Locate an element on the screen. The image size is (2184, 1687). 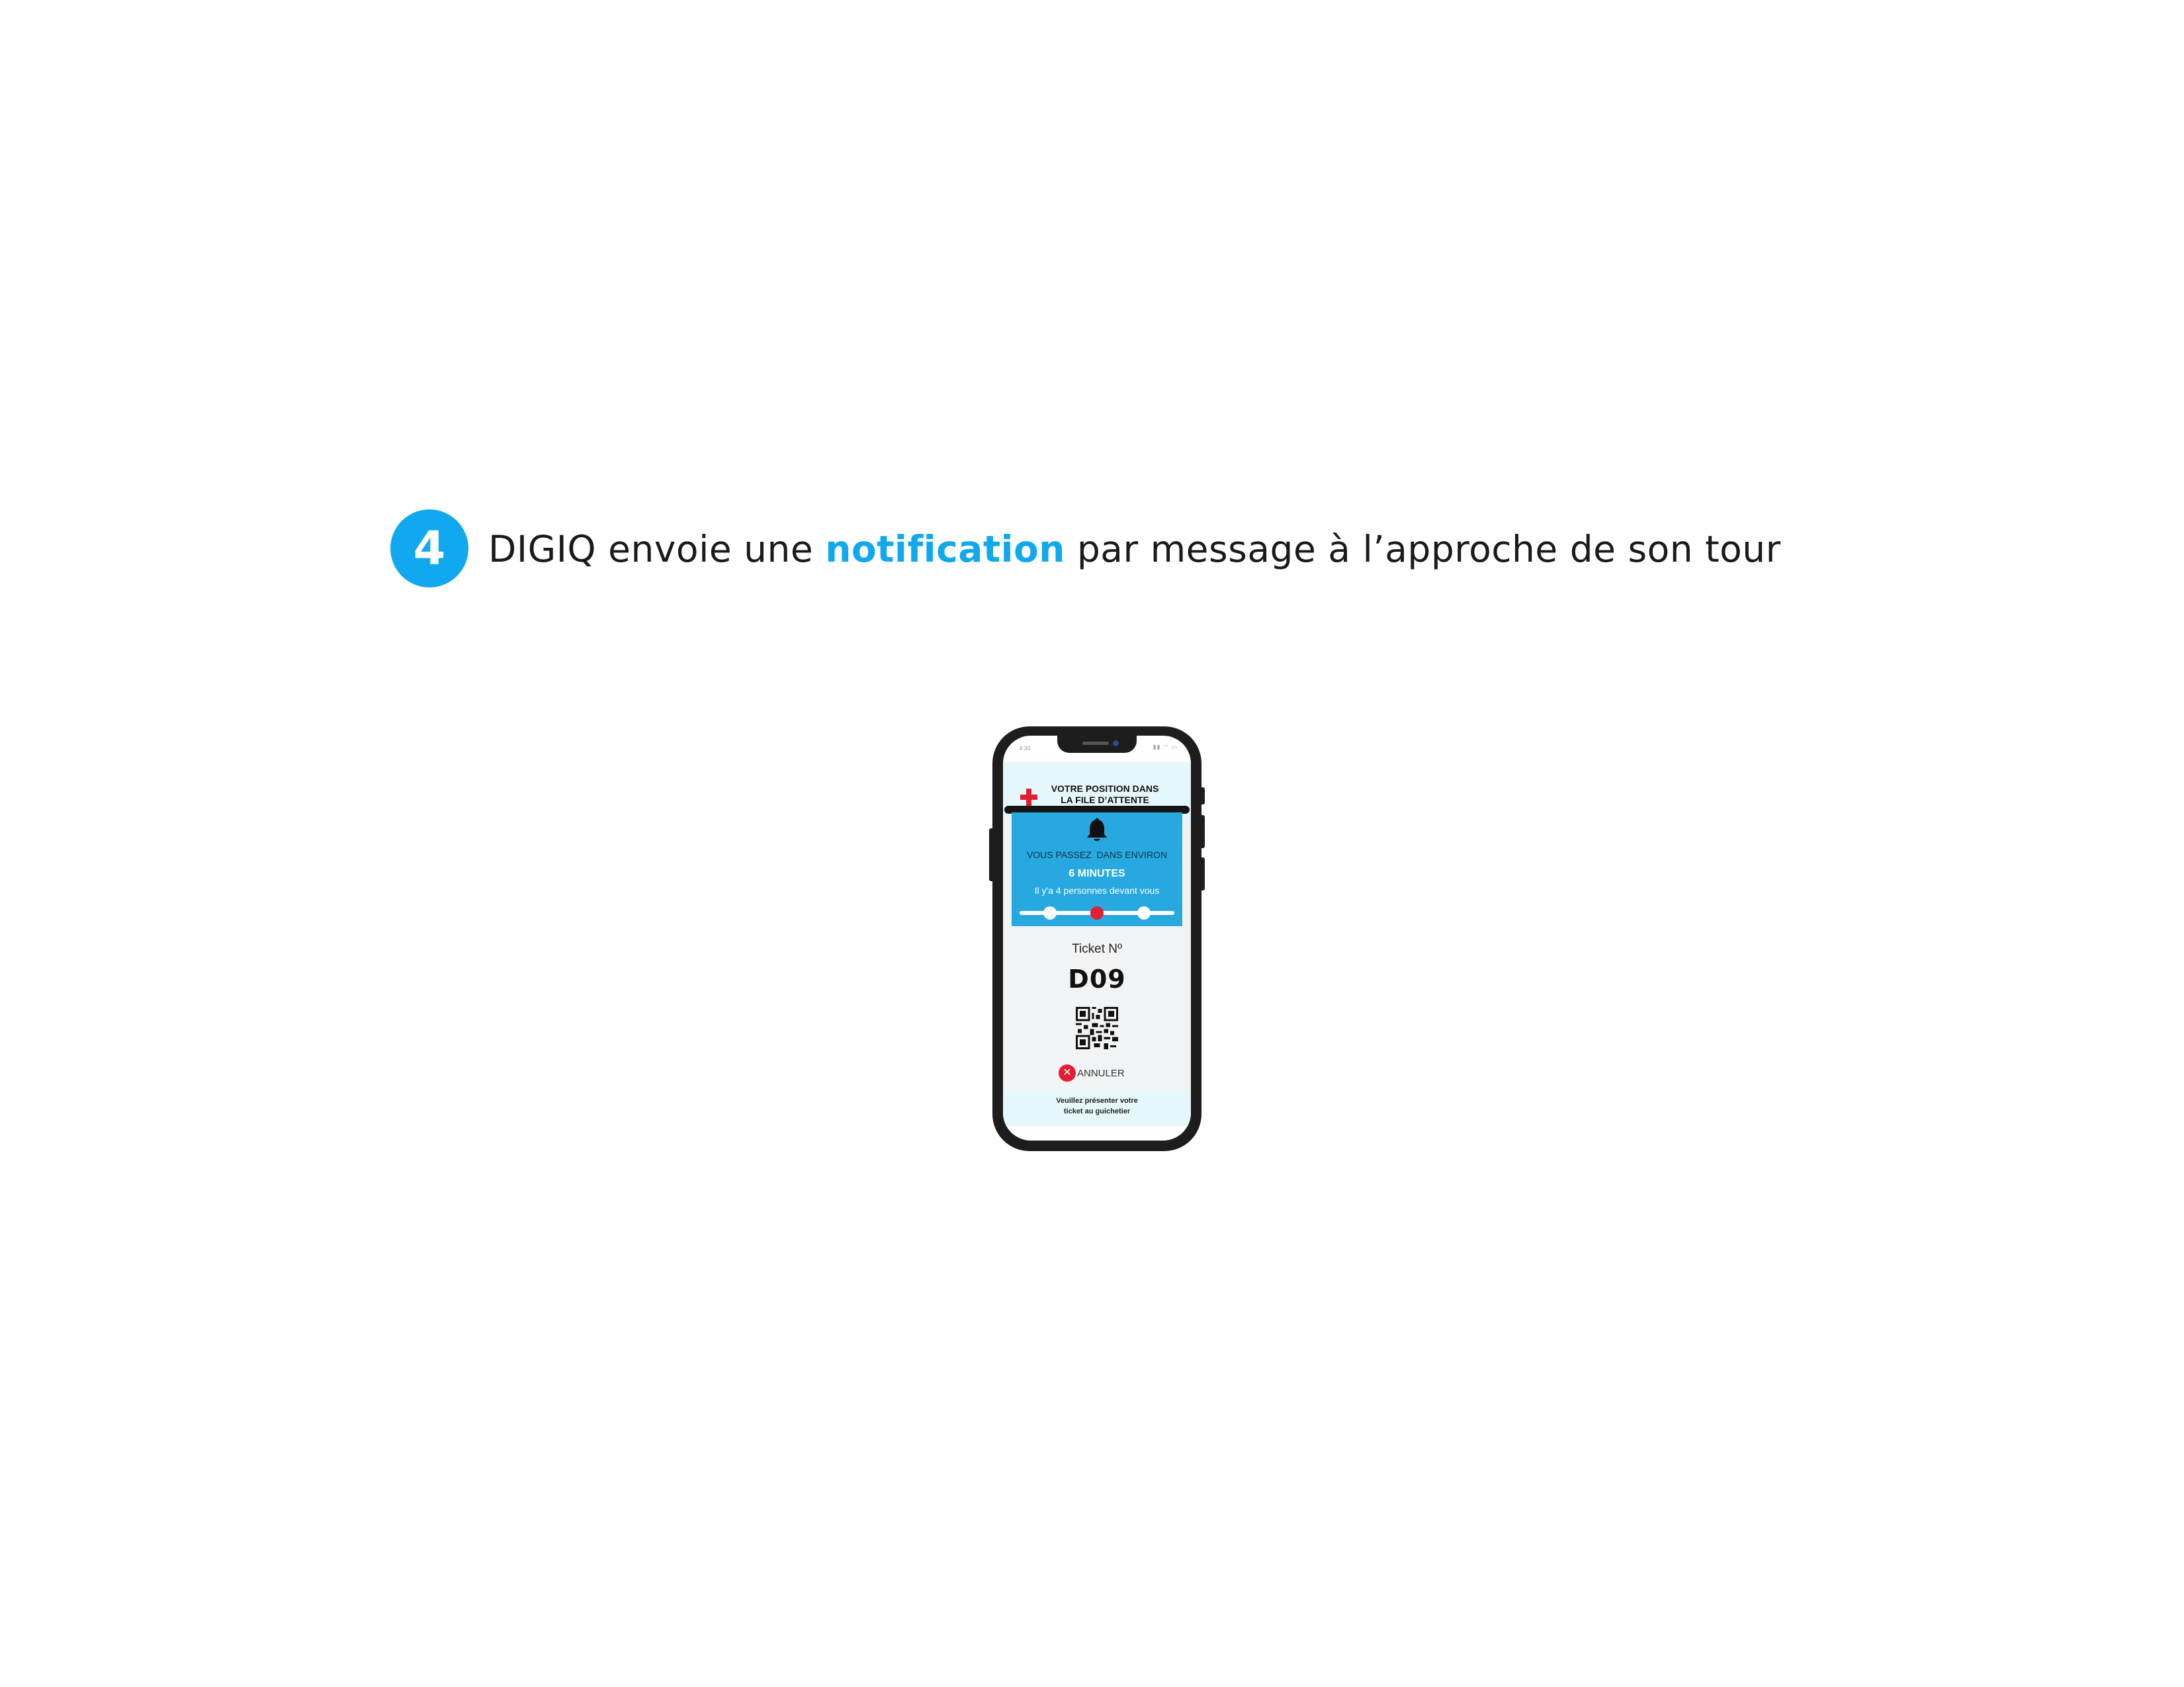
header-title-line2: LA FILE D’ATTENTE is located at coordinates (1105, 800).